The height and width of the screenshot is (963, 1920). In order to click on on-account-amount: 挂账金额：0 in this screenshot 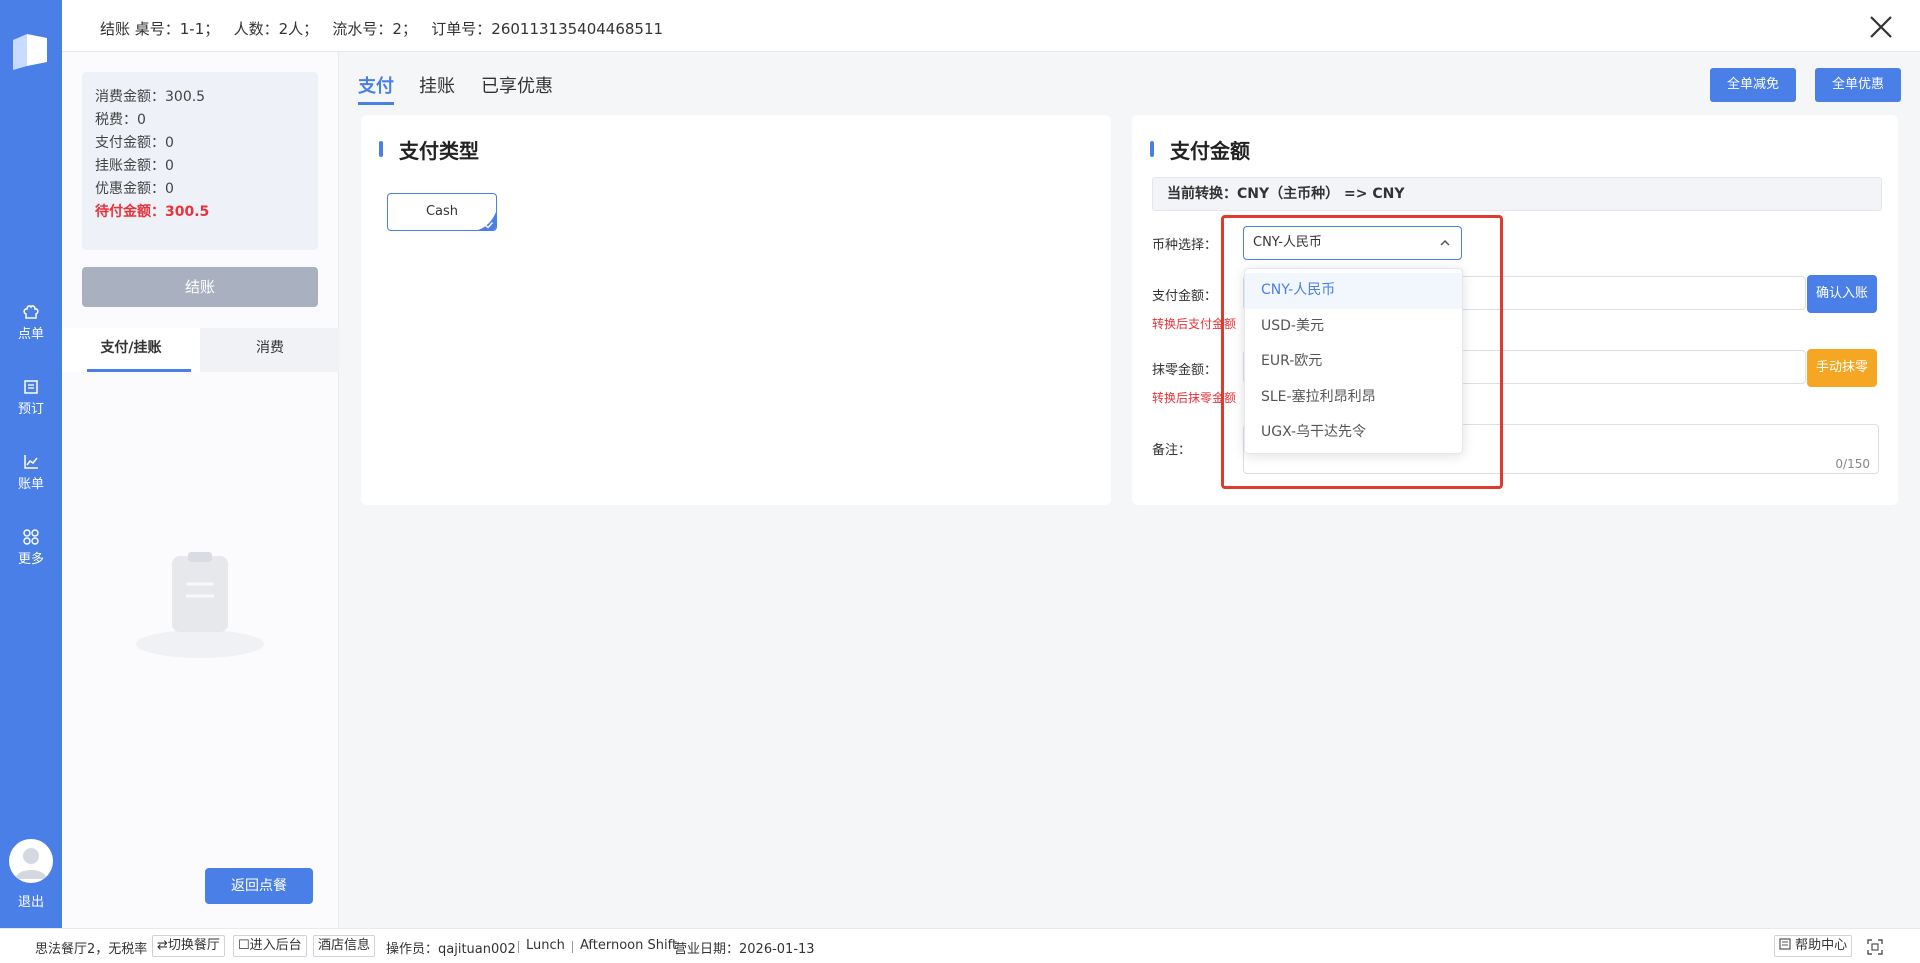, I will do `click(134, 166)`.